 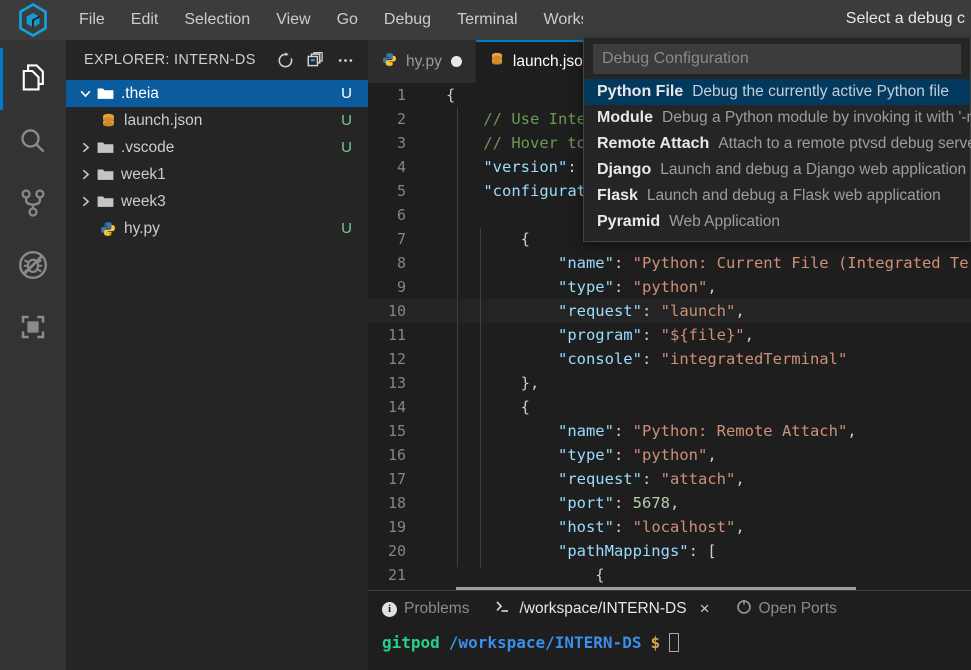 I want to click on line-content: "console": "integratedTerminal", so click(x=635, y=359).